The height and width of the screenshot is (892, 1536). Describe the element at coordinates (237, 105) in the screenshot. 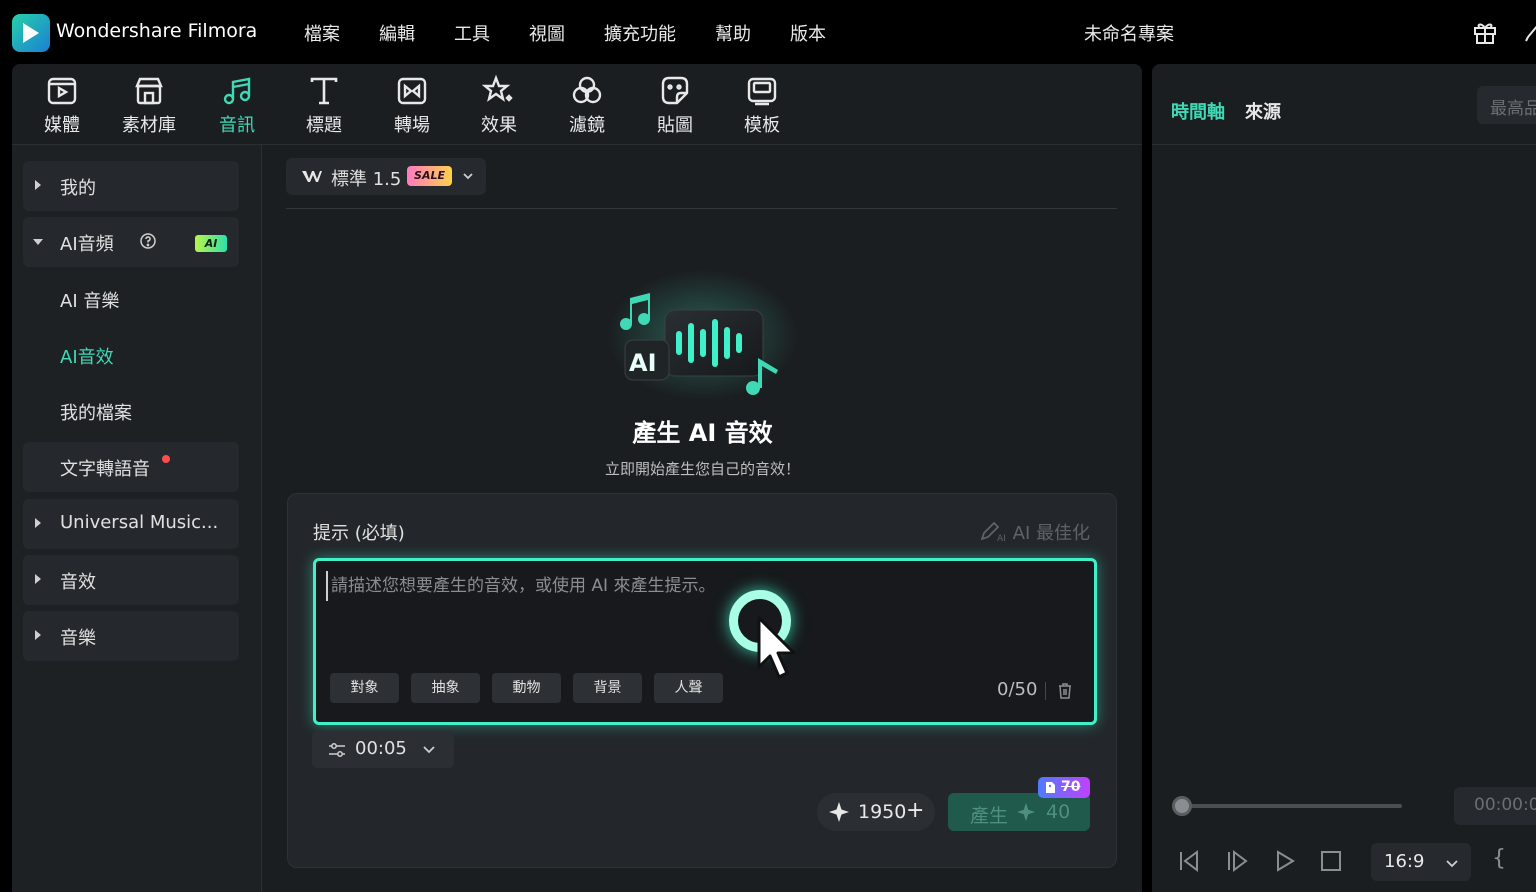

I see `tool-audio: 音訊` at that location.